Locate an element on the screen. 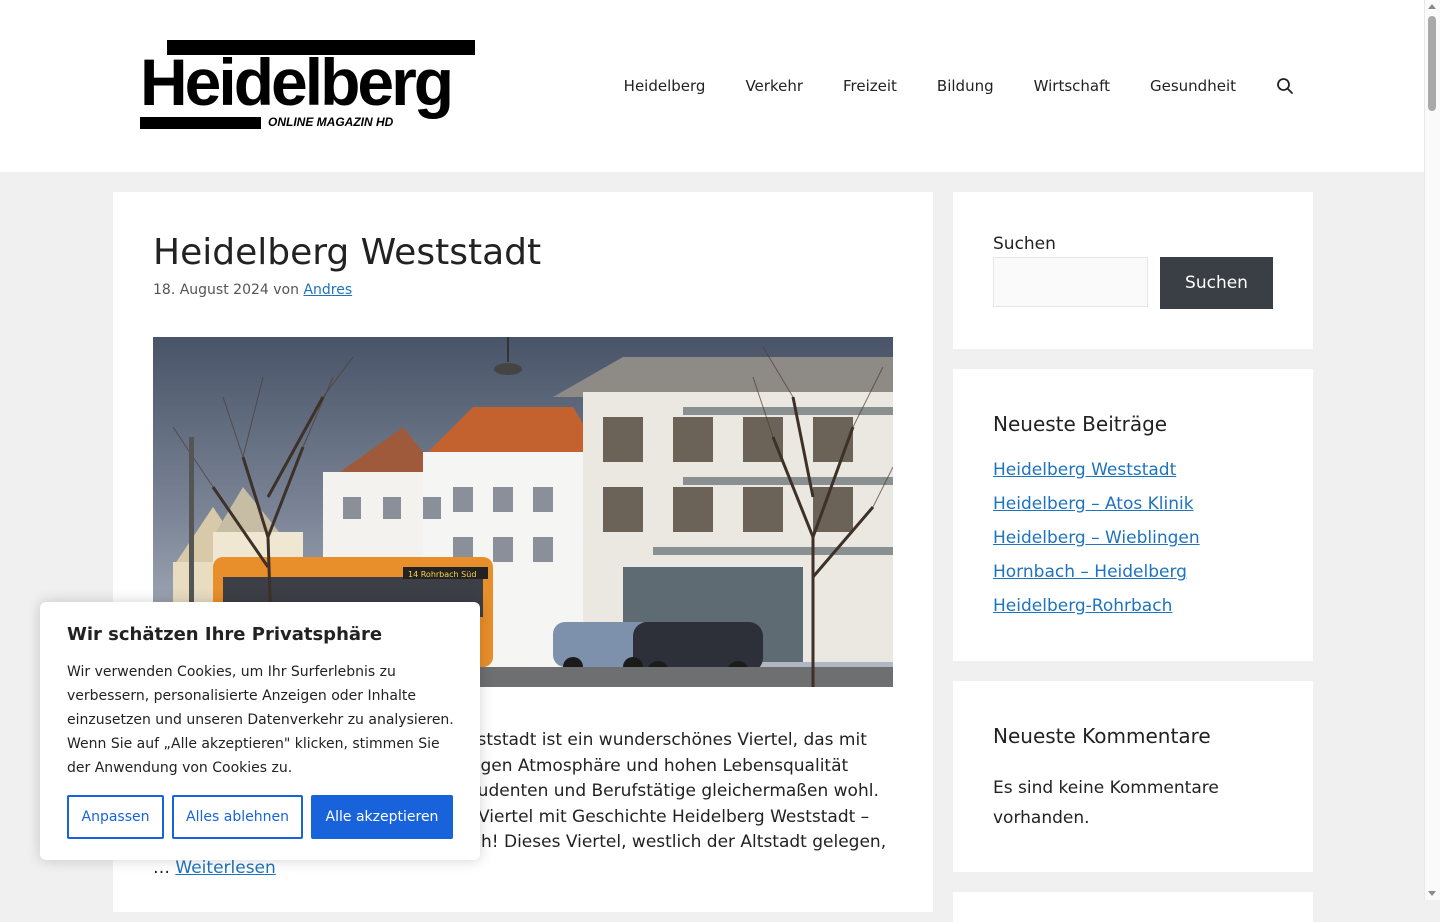 Image resolution: width=1440 pixels, height=922 pixels. scrollbar-thumb is located at coordinates (1432, 63).